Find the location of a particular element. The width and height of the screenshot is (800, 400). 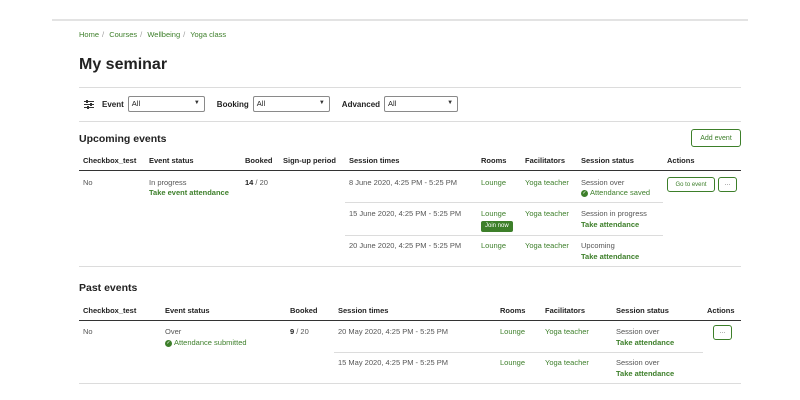

add-event-button: Add event is located at coordinates (716, 138).